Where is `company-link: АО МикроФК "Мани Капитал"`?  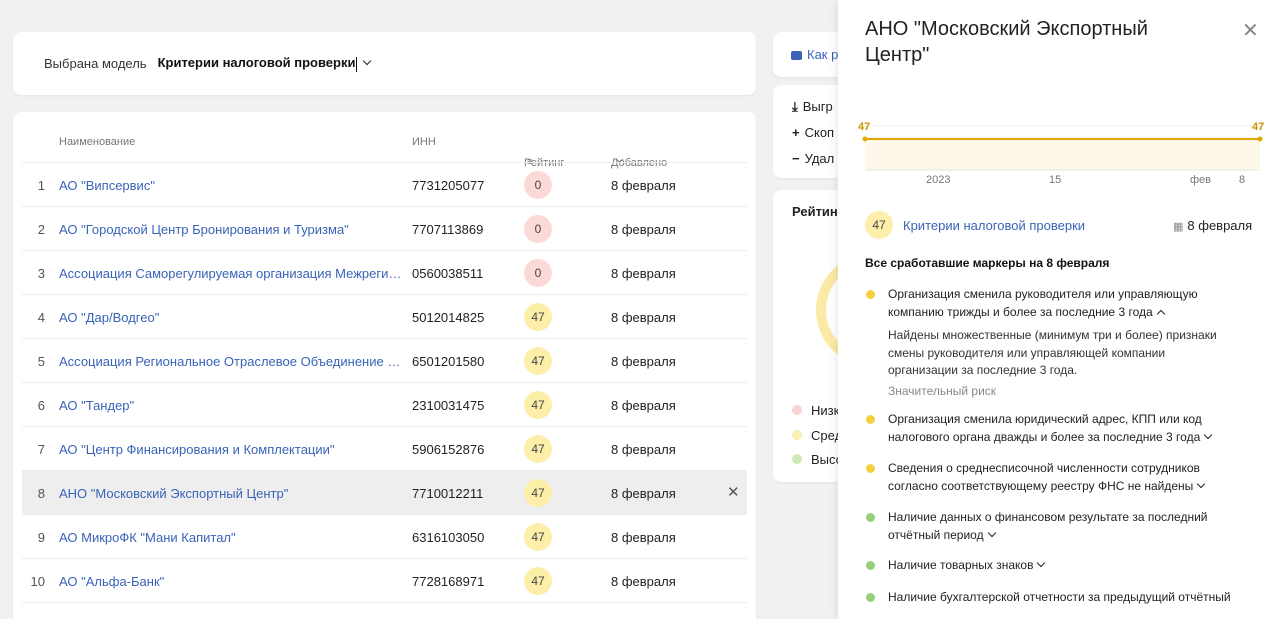 company-link: АО МикроФК "Мани Капитал" is located at coordinates (232, 537).